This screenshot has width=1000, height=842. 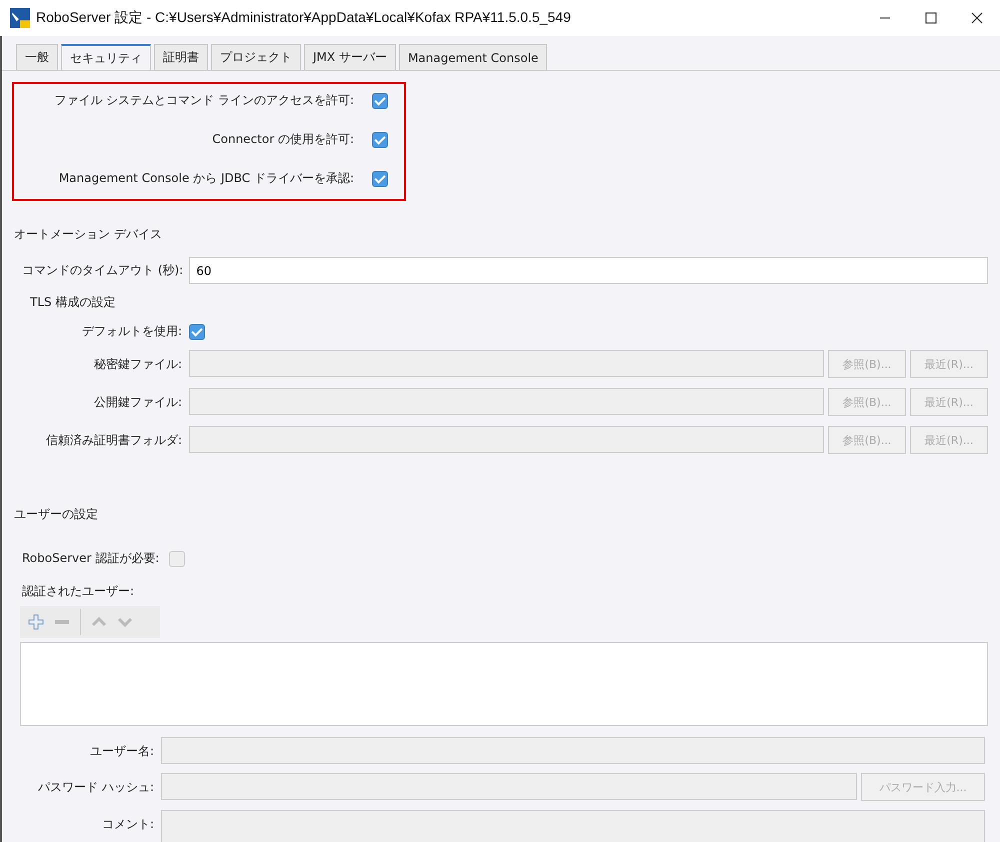 What do you see at coordinates (350, 57) in the screenshot?
I see `tab: JMX サーバー` at bounding box center [350, 57].